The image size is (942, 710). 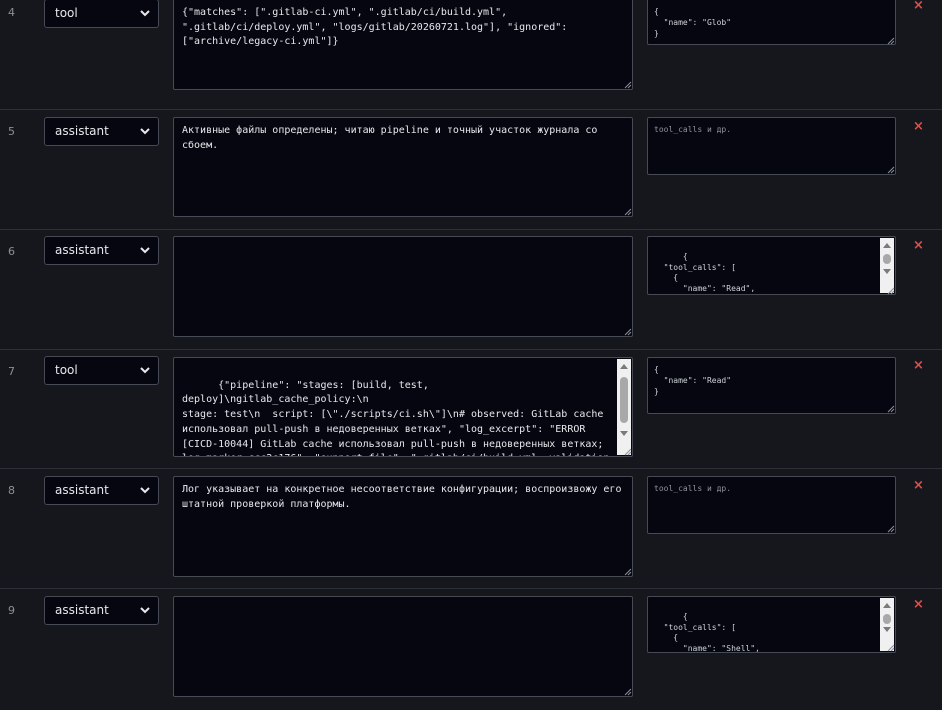 I want to click on row-index: 7, so click(x=11, y=371).